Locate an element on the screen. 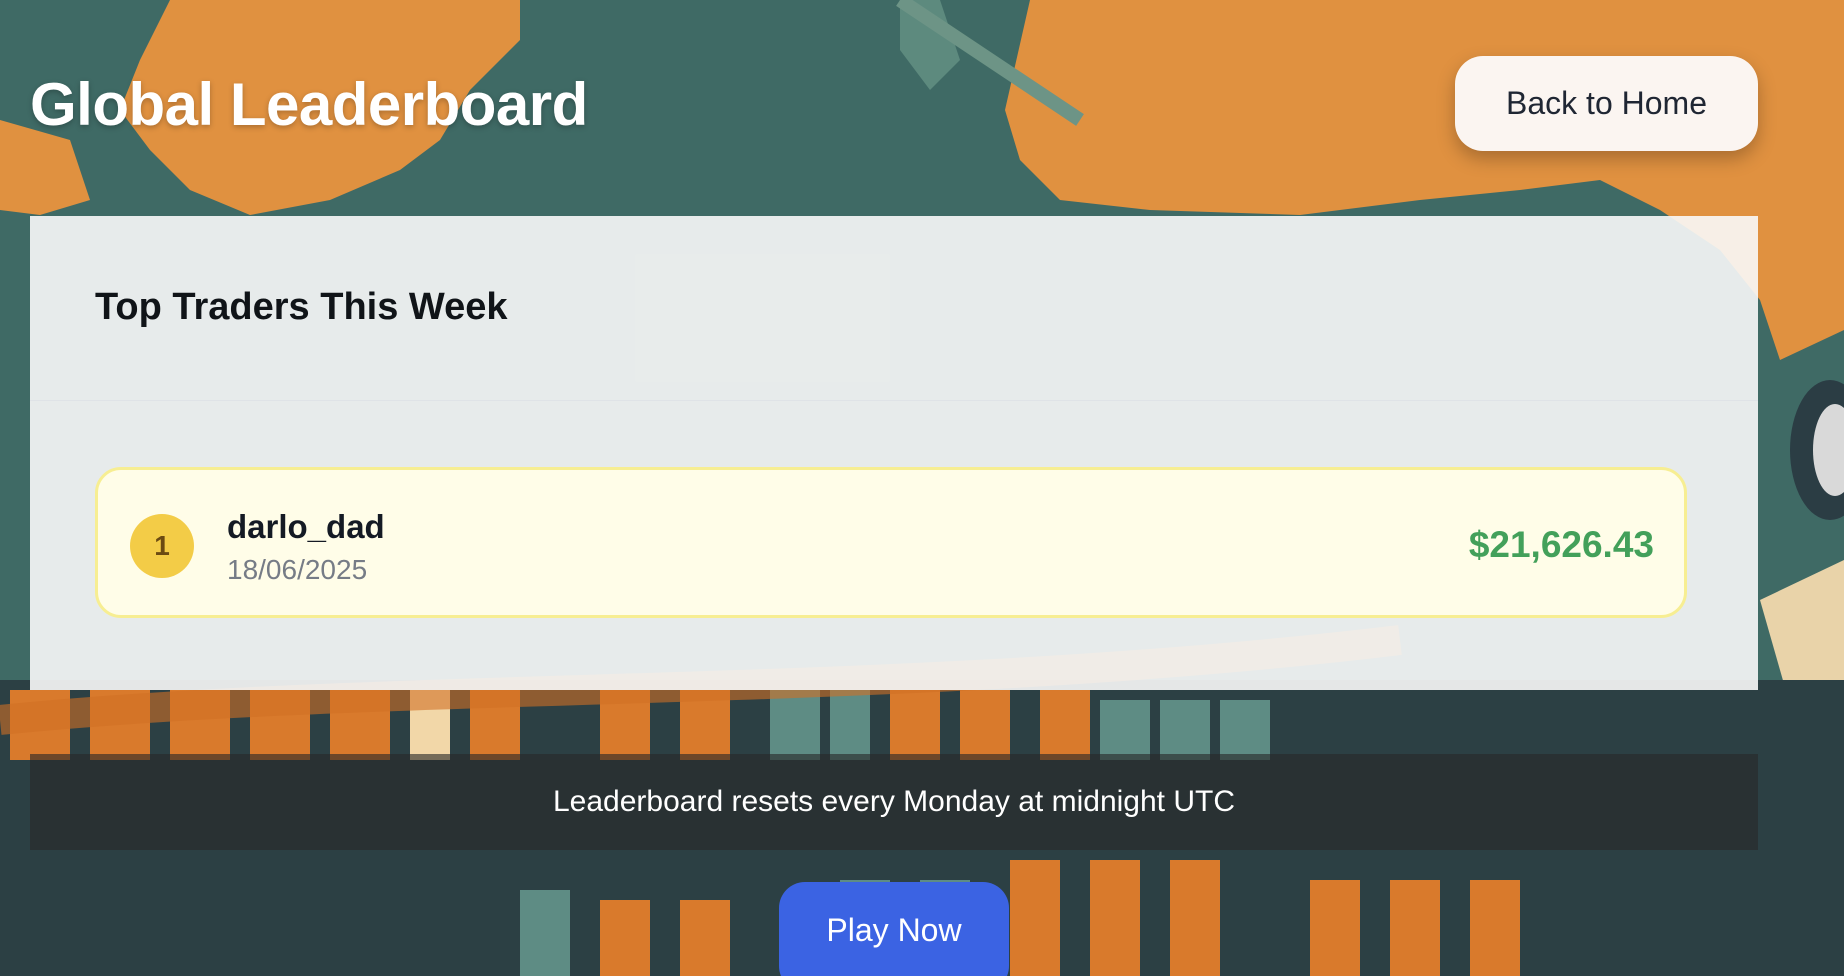 This screenshot has width=1844, height=976. player-date: 18/06/2025 is located at coordinates (297, 569).